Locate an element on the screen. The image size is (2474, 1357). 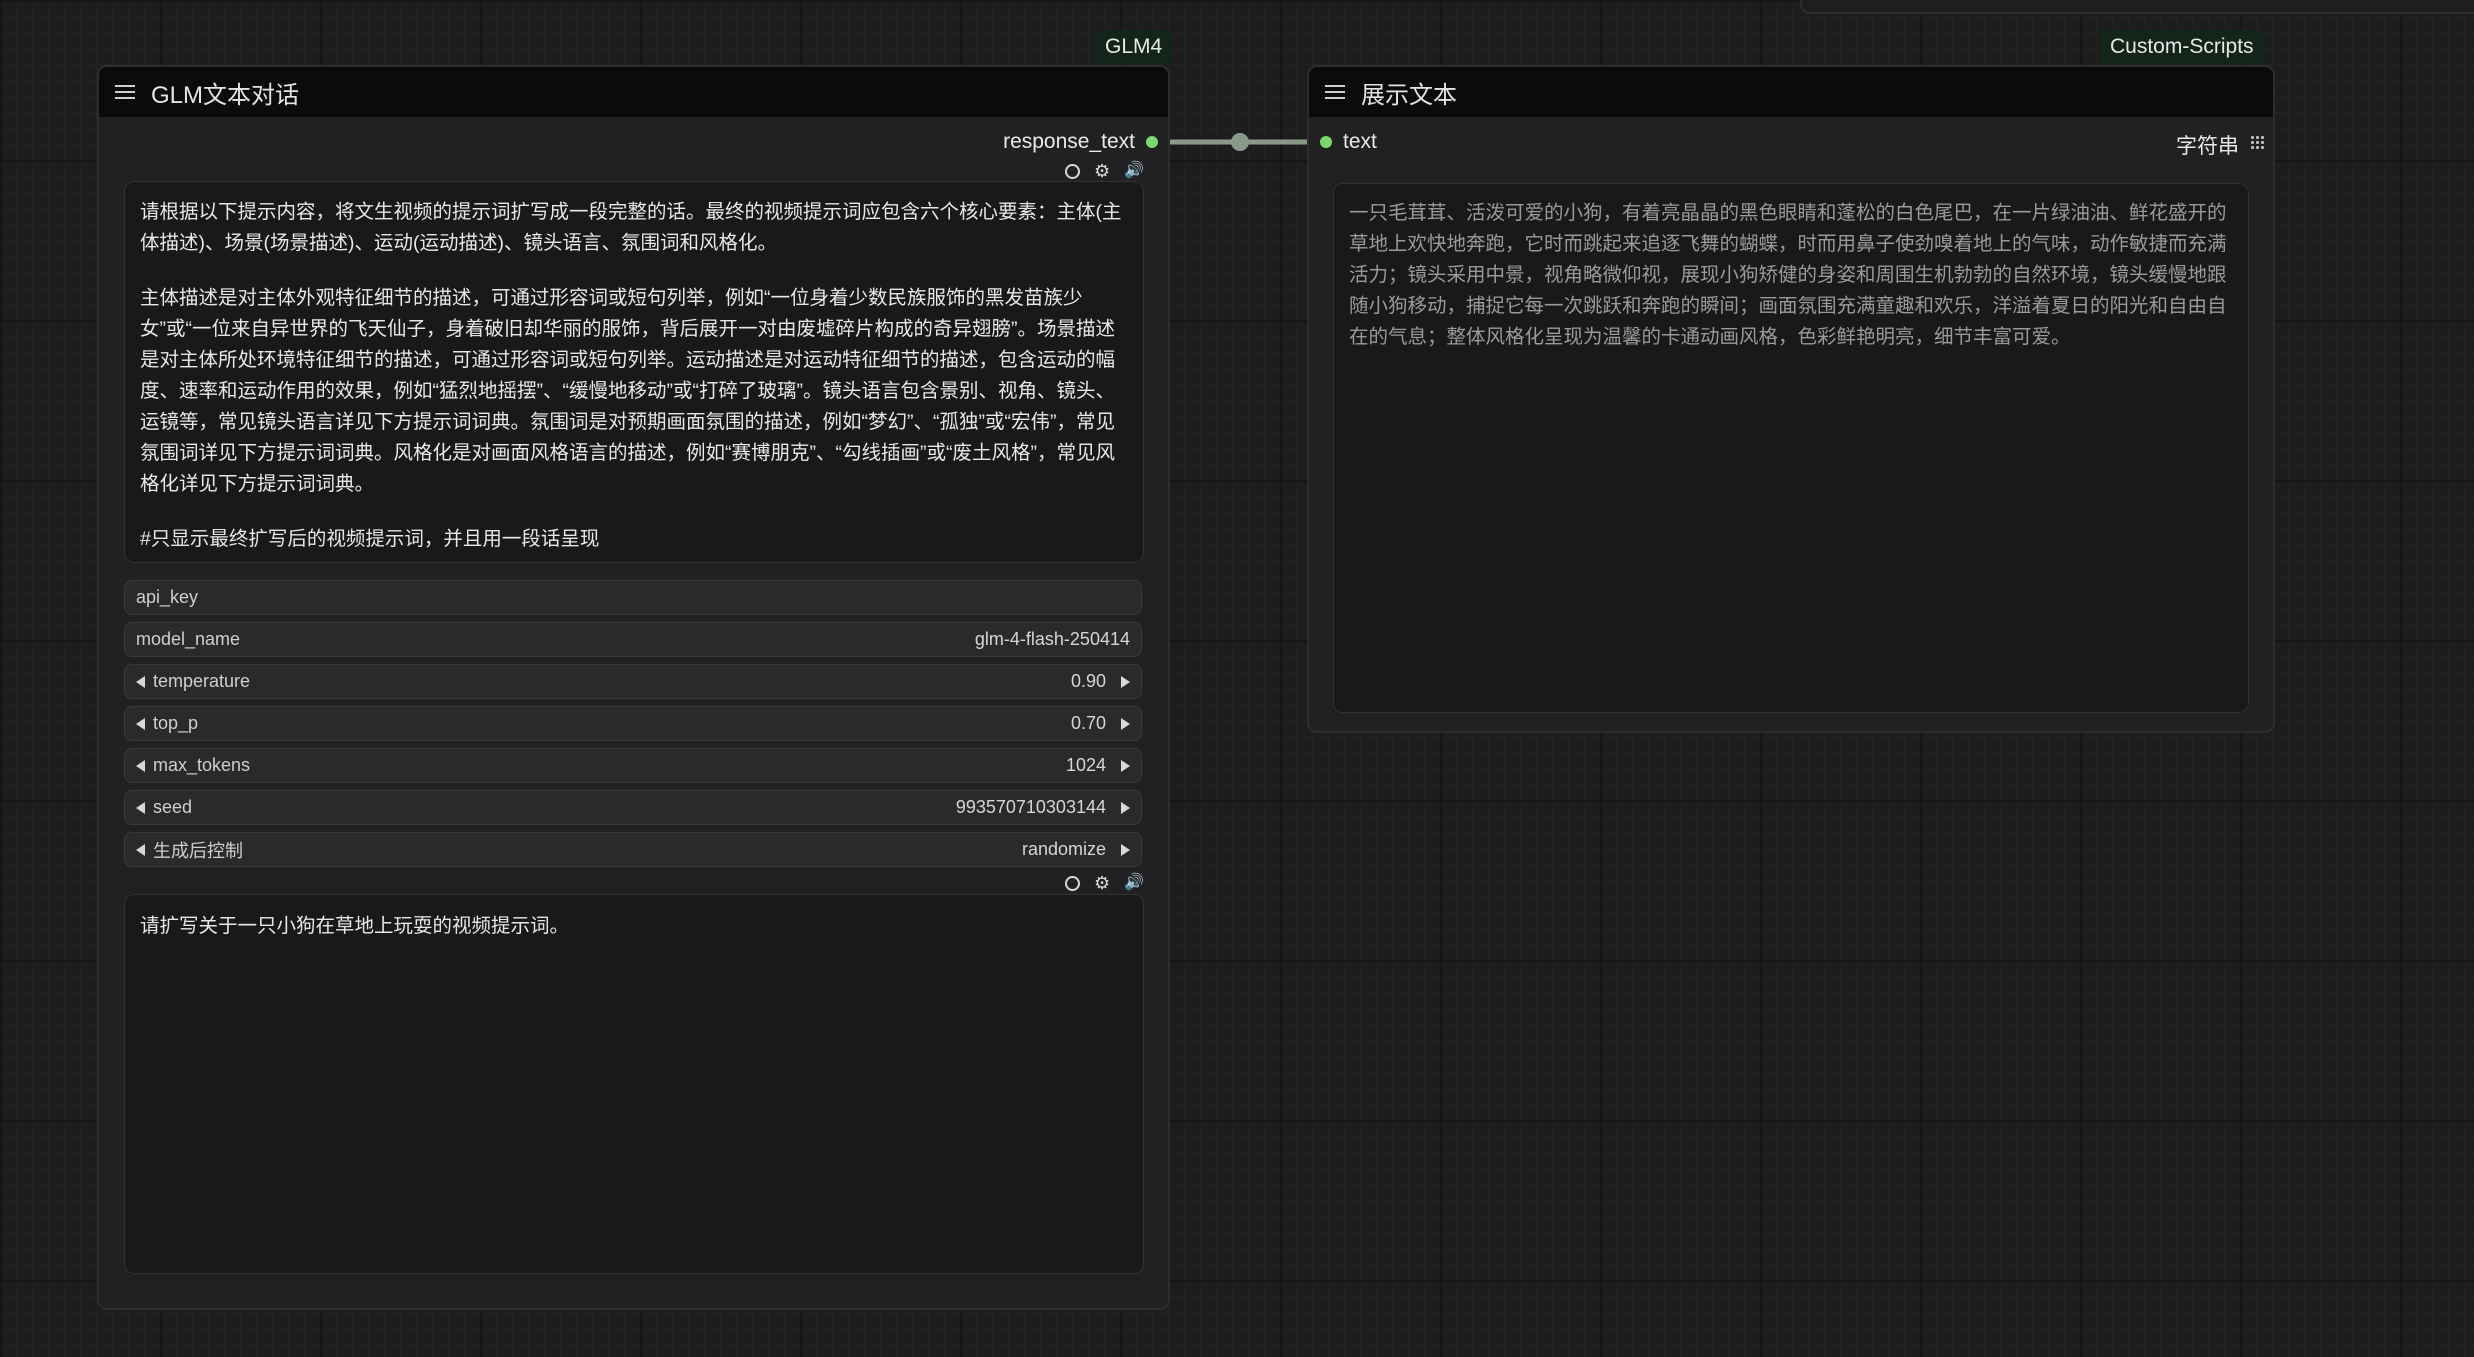
model-name-field: model_name glm-4-flash-250414 is located at coordinates (633, 639).